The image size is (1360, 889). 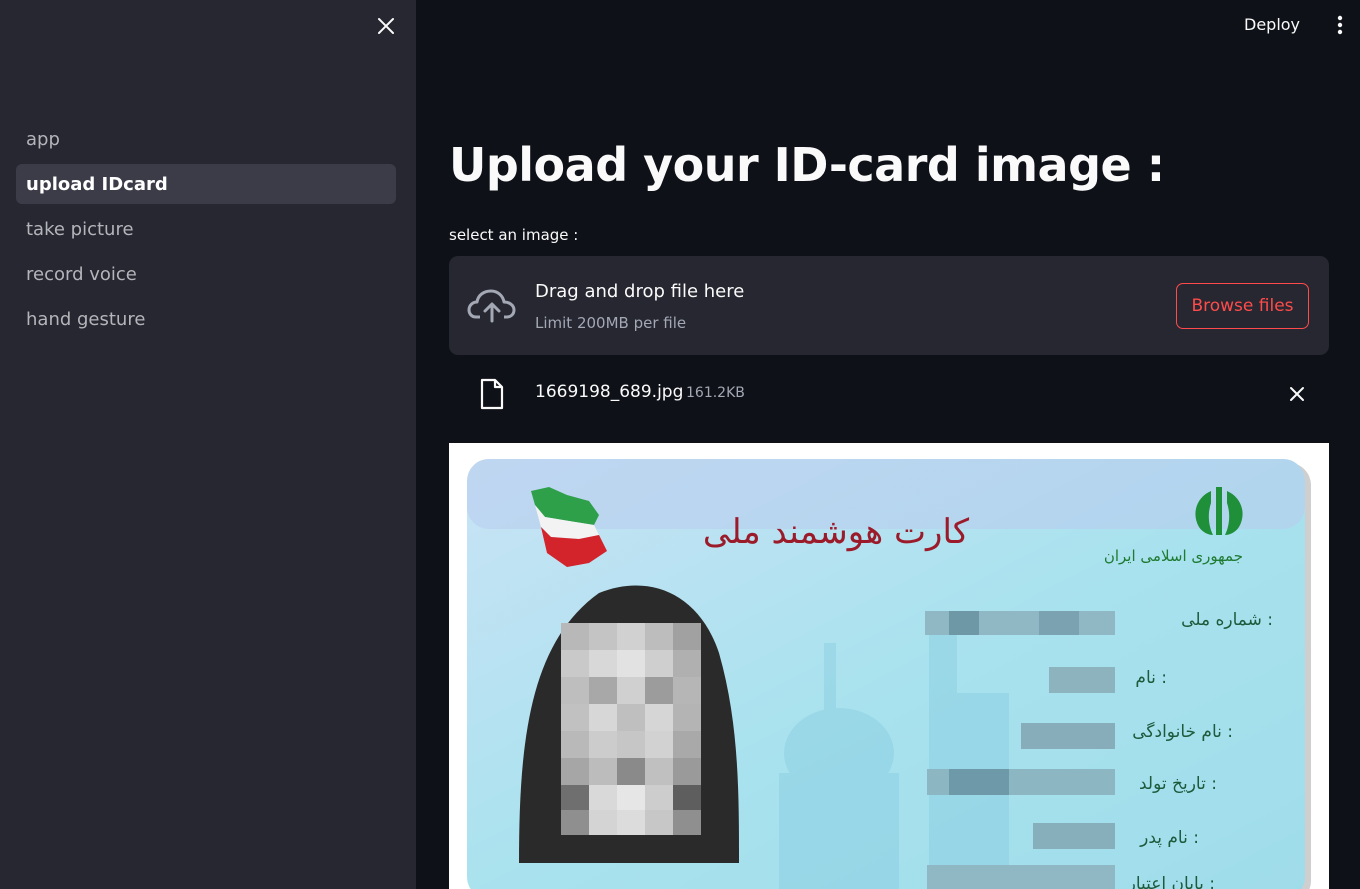 I want to click on sidebar-item-label: hand gesture, so click(x=86, y=319).